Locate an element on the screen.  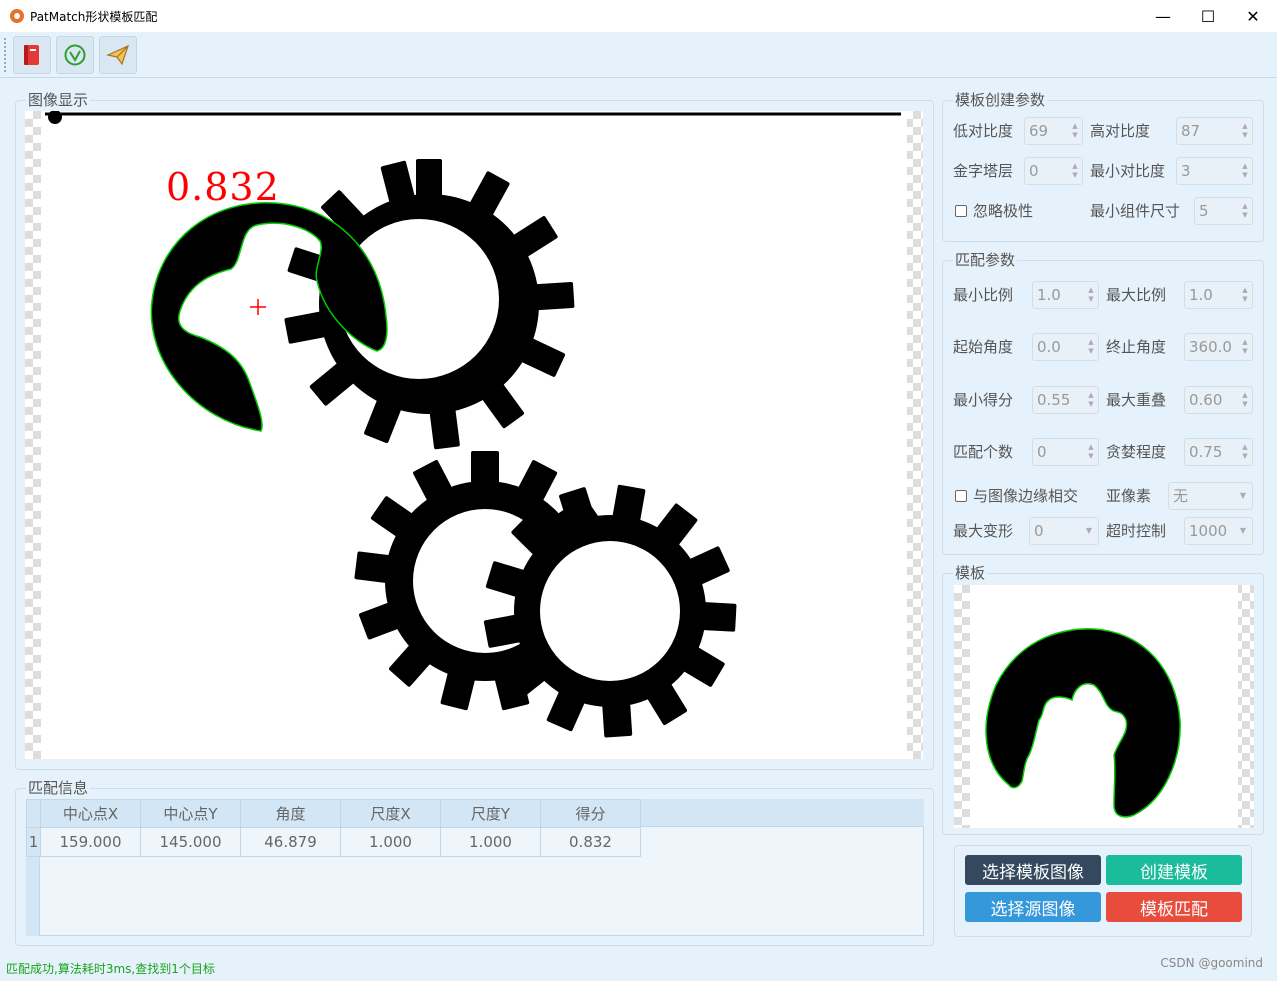
close-button: ✕ is located at coordinates (1253, 16).